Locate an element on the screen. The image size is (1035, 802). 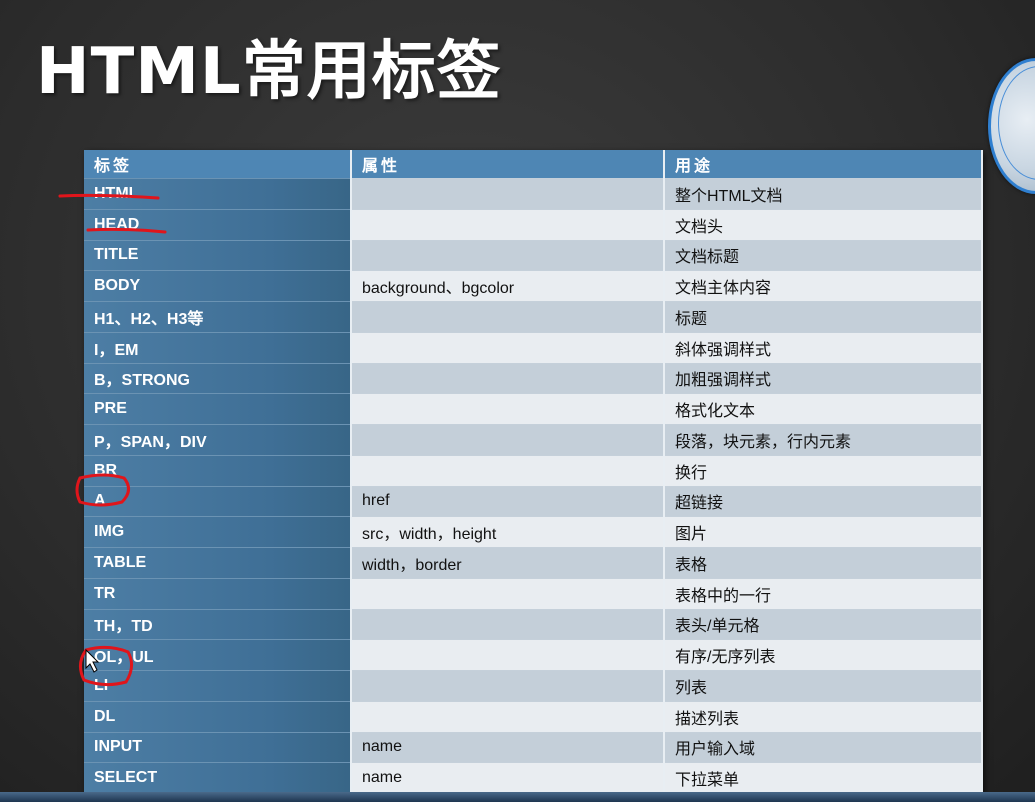
row-tag-cell: TR is located at coordinates (218, 593).